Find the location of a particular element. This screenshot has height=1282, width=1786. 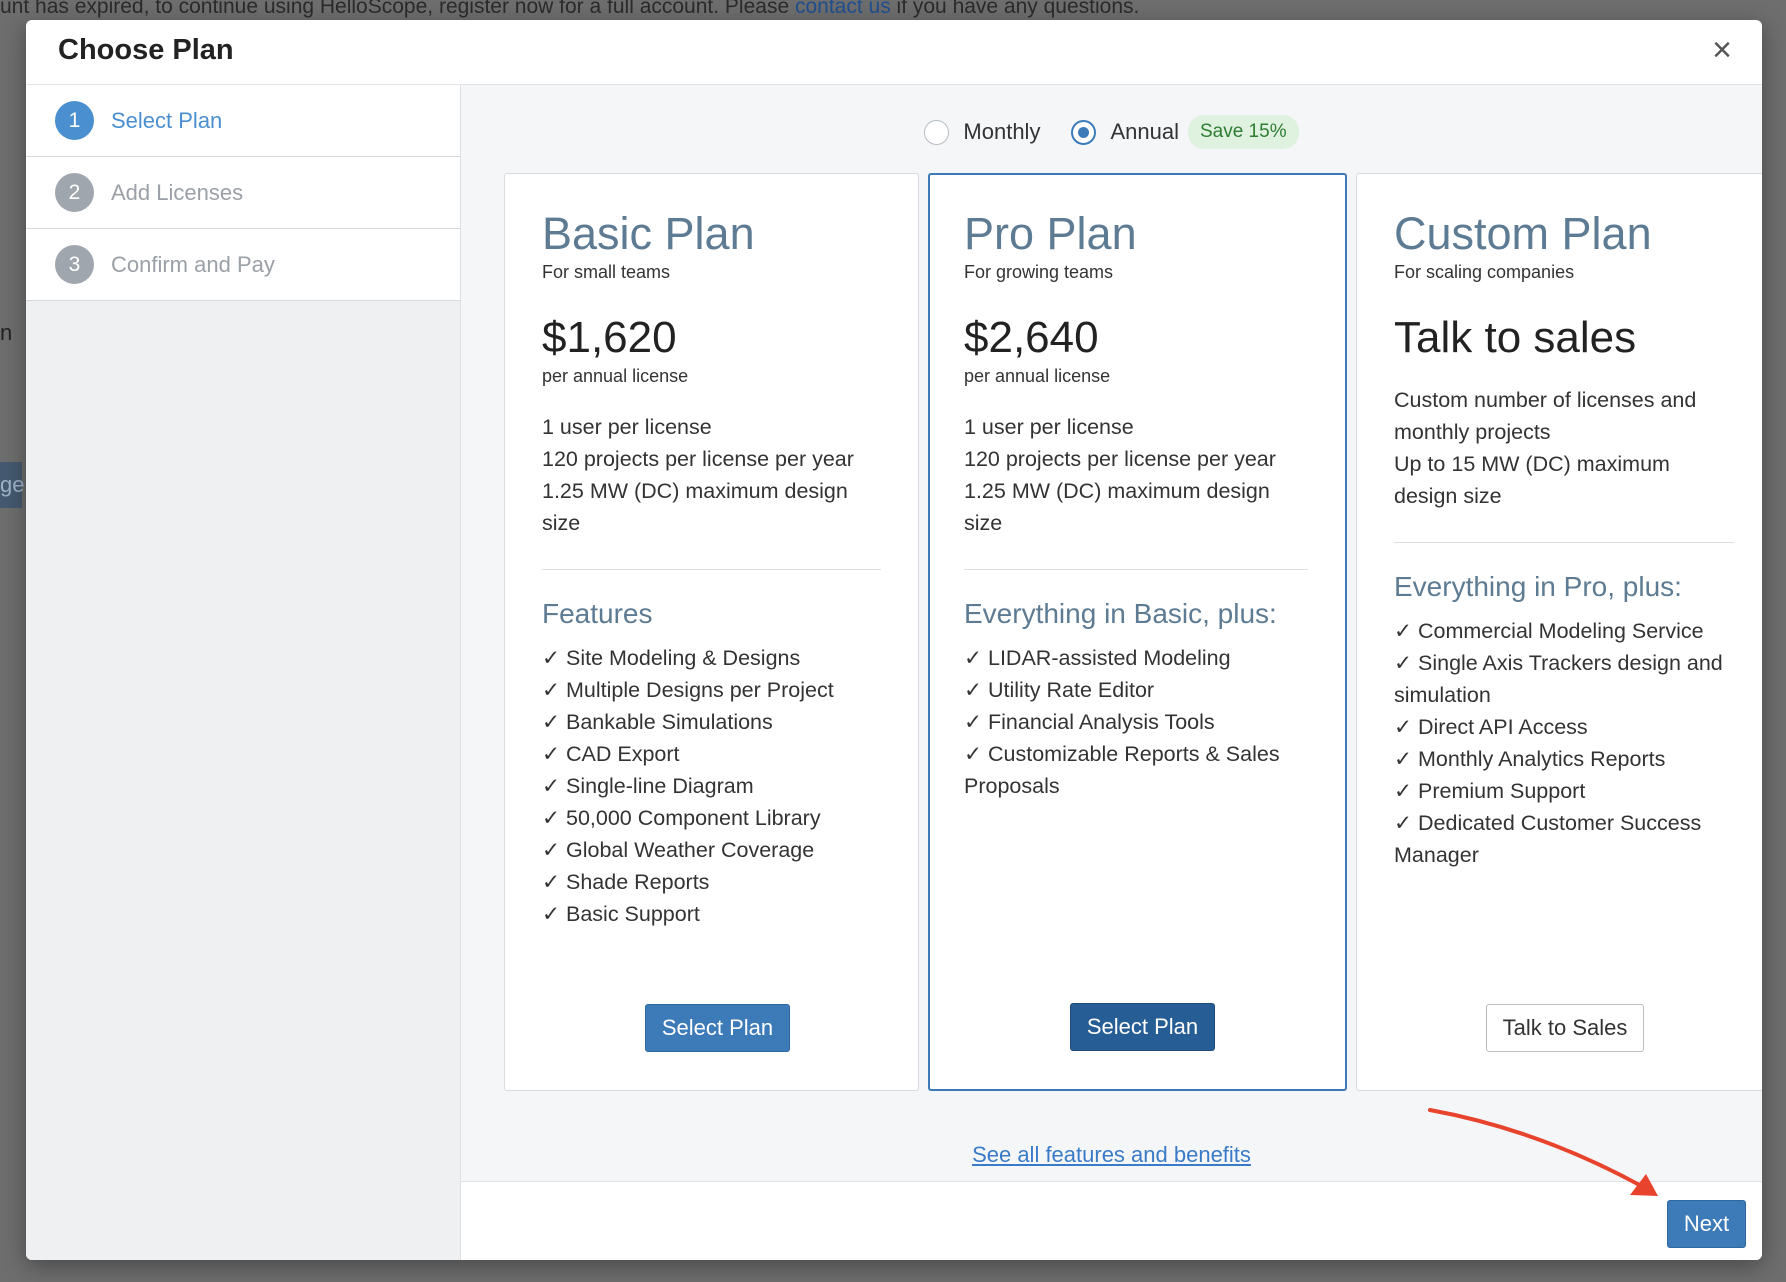

feature-item: Customizable Reports & Sales Proposals is located at coordinates (1136, 770).